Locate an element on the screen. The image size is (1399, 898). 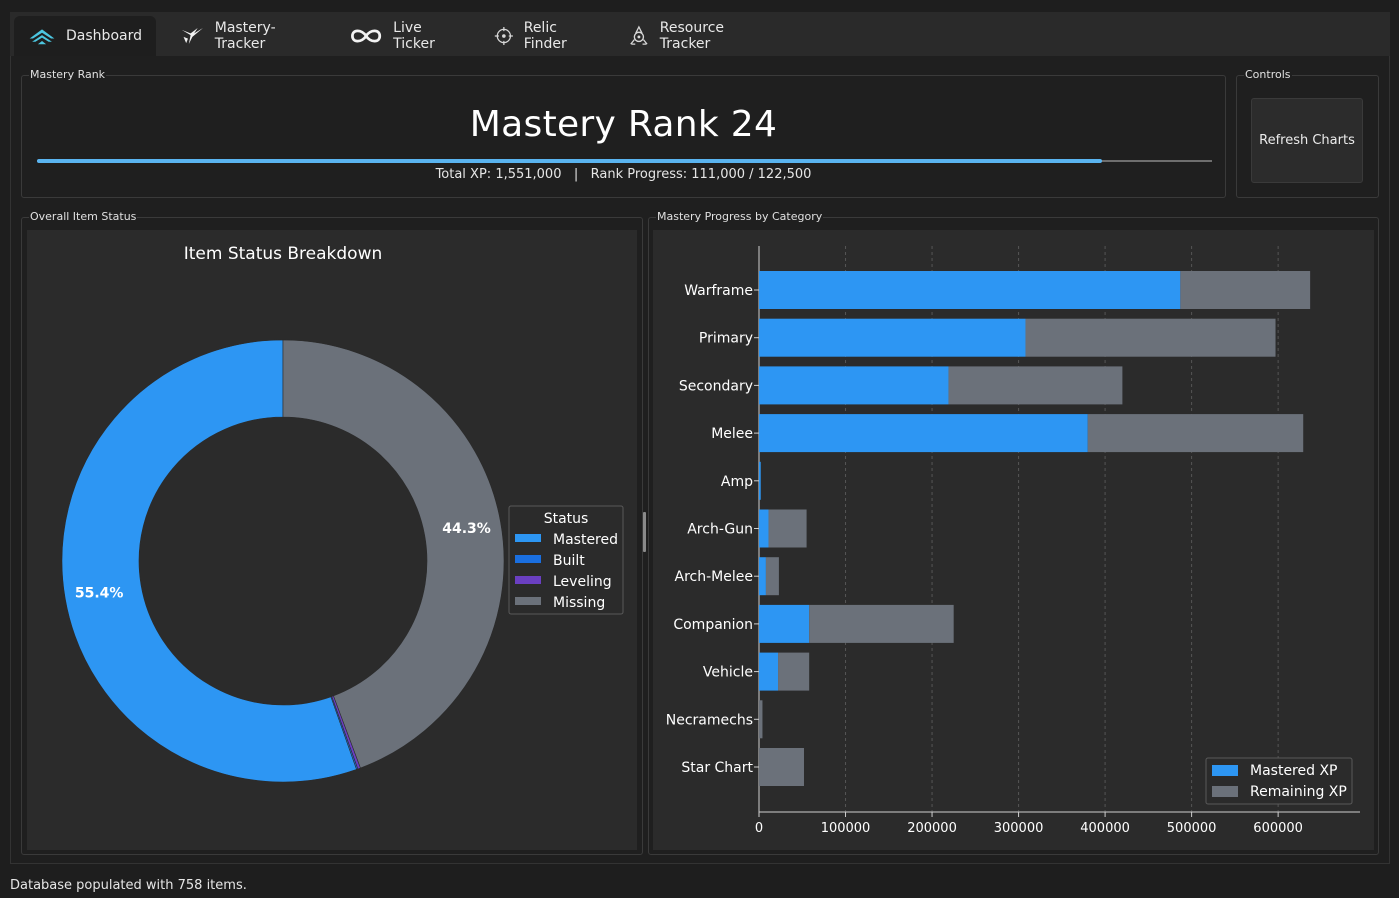
pie-legend: Status Mastered Built Leveling Missing is located at coordinates (566, 560).